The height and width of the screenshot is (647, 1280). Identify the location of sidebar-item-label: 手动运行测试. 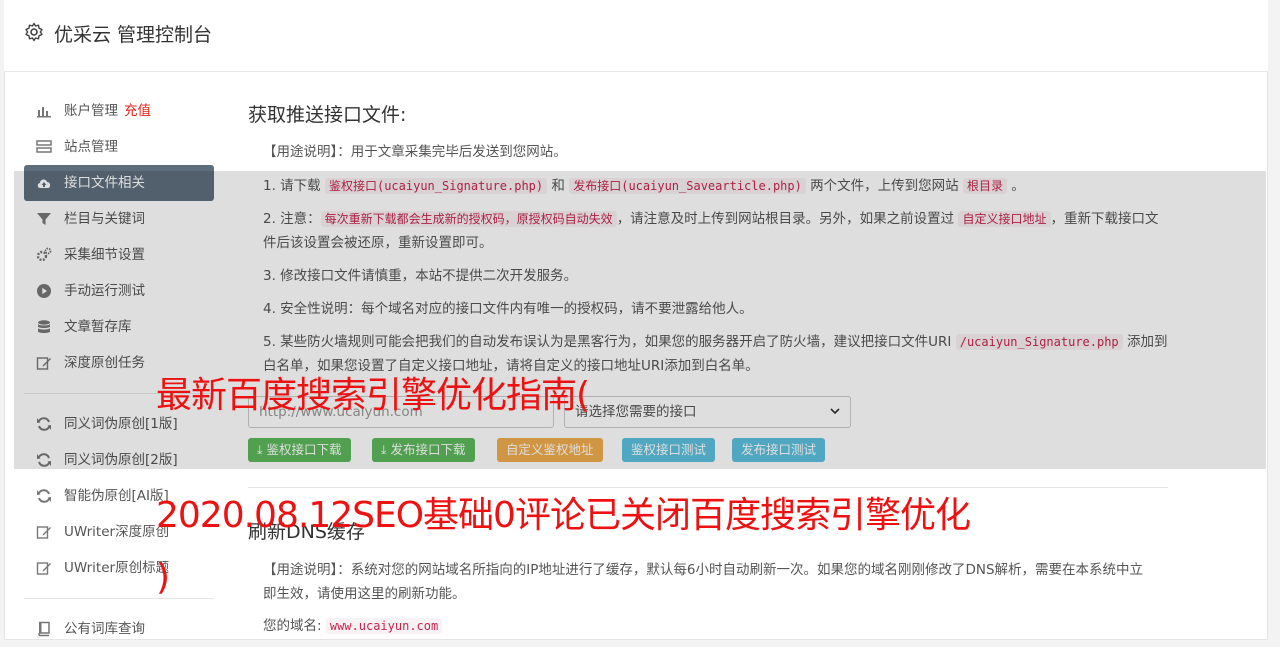
(104, 291).